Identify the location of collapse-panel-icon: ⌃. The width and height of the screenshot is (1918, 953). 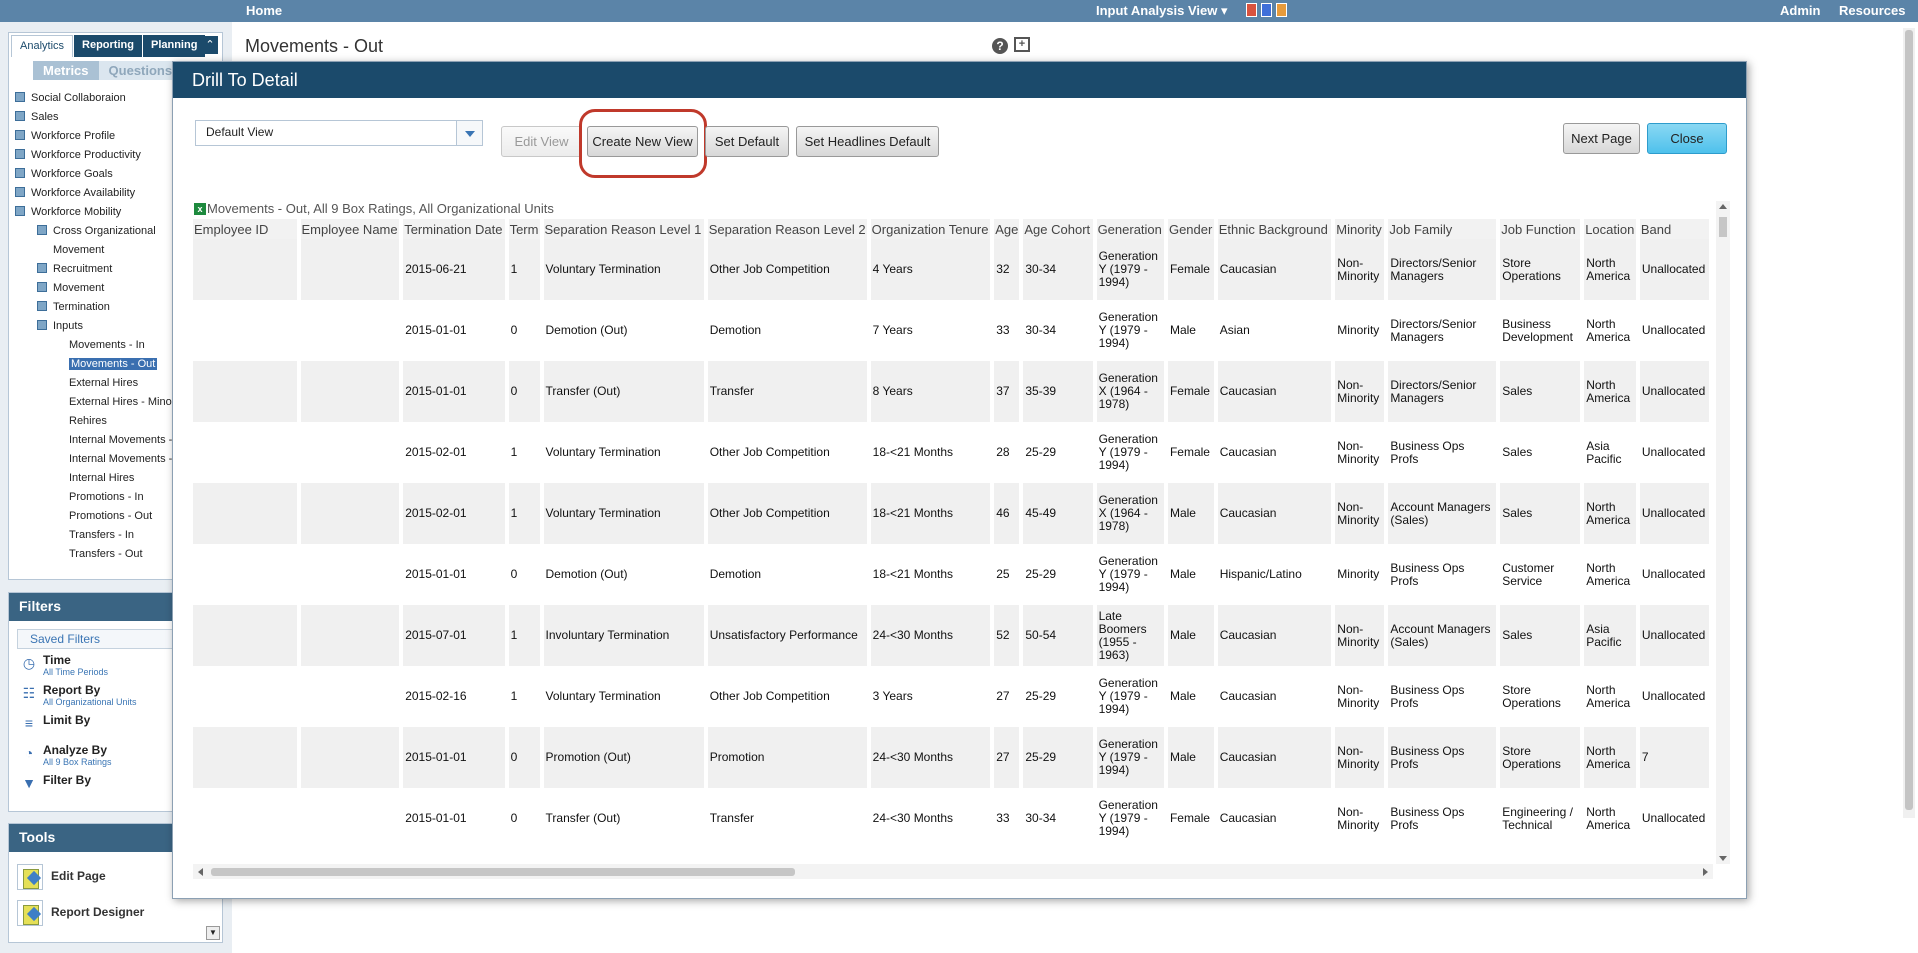
(210, 45).